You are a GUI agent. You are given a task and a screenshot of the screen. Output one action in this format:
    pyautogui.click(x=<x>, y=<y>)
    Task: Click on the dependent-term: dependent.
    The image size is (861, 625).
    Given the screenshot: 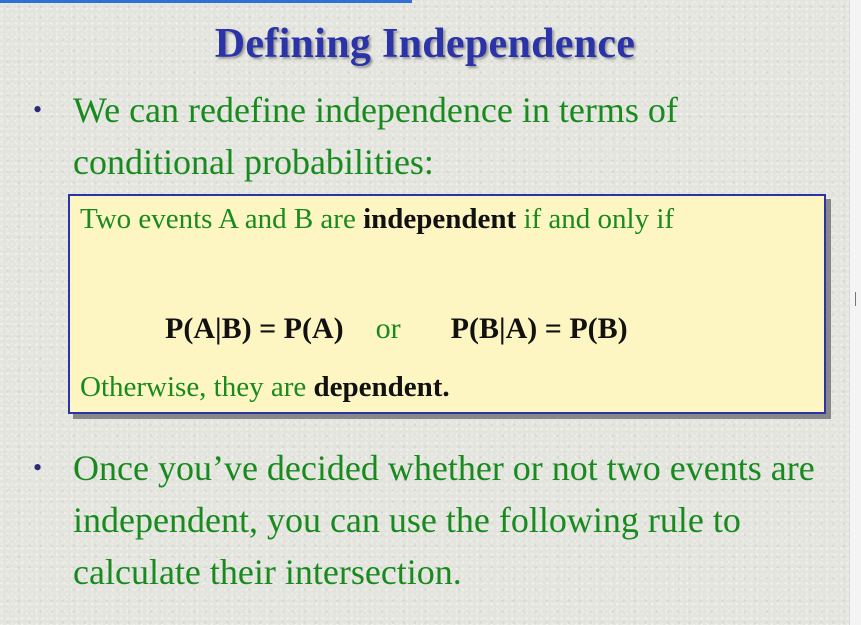 What is the action you would take?
    pyautogui.click(x=381, y=387)
    